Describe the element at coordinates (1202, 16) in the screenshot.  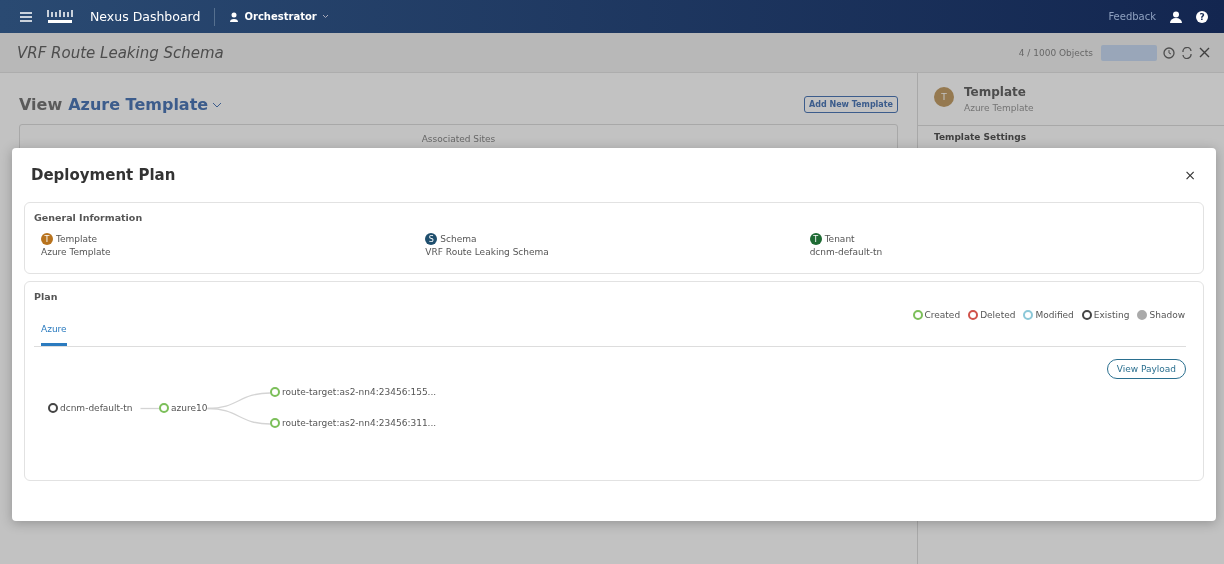
I see `help-icon: ?` at that location.